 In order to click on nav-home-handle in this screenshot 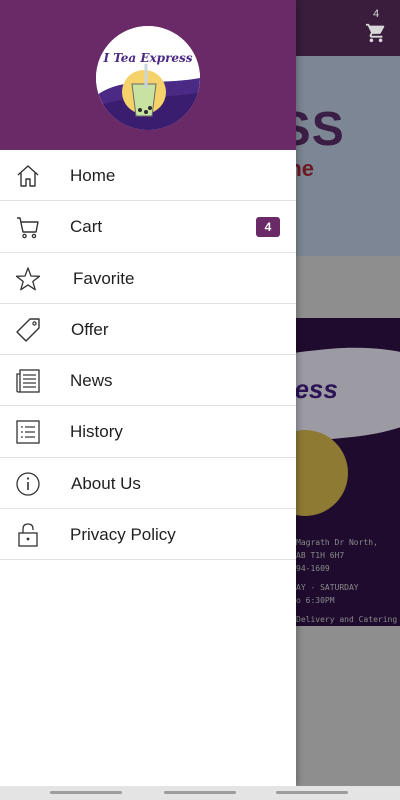, I will do `click(200, 792)`.